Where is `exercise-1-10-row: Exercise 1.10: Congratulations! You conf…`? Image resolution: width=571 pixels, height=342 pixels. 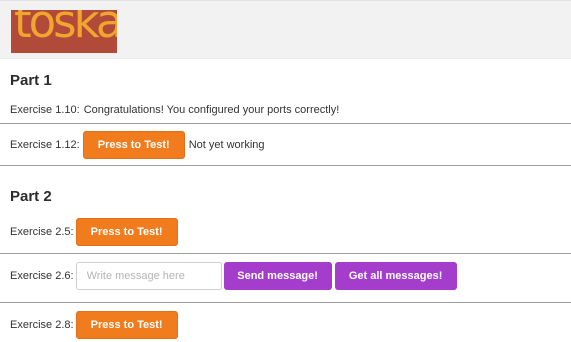 exercise-1-10-row: Exercise 1.10: Congratulations! You conf… is located at coordinates (174, 110).